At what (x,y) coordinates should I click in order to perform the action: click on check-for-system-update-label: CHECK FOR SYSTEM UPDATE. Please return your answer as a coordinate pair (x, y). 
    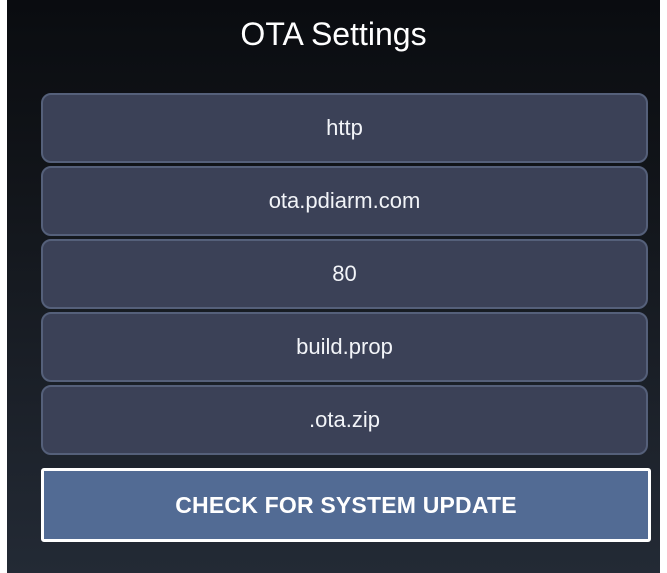
    Looking at the image, I should click on (346, 504).